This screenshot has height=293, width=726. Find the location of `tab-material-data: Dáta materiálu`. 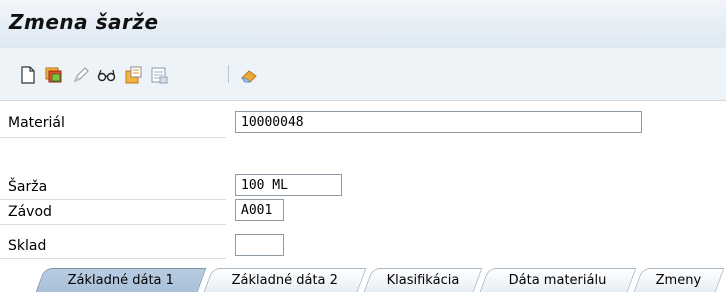

tab-material-data: Dáta materiálu is located at coordinates (558, 280).